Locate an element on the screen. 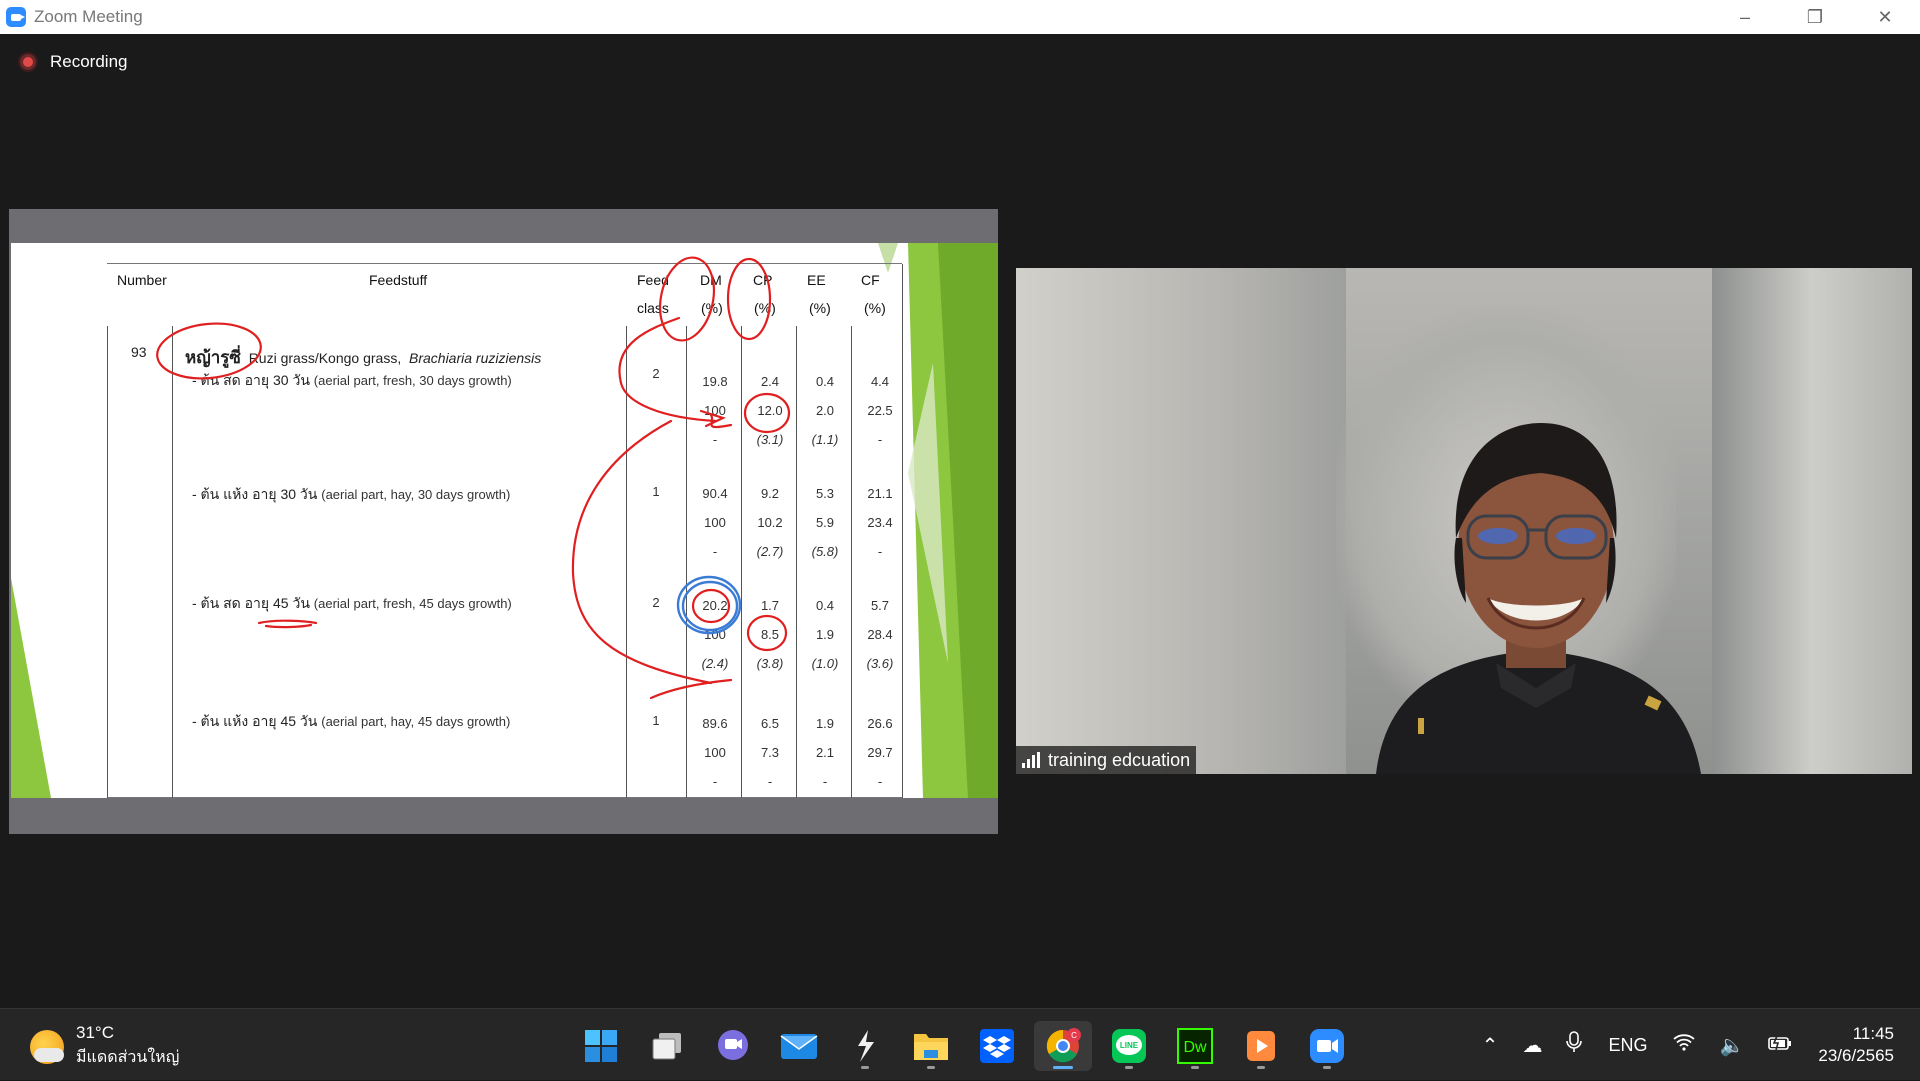  minimize-button: – is located at coordinates (1745, 17).